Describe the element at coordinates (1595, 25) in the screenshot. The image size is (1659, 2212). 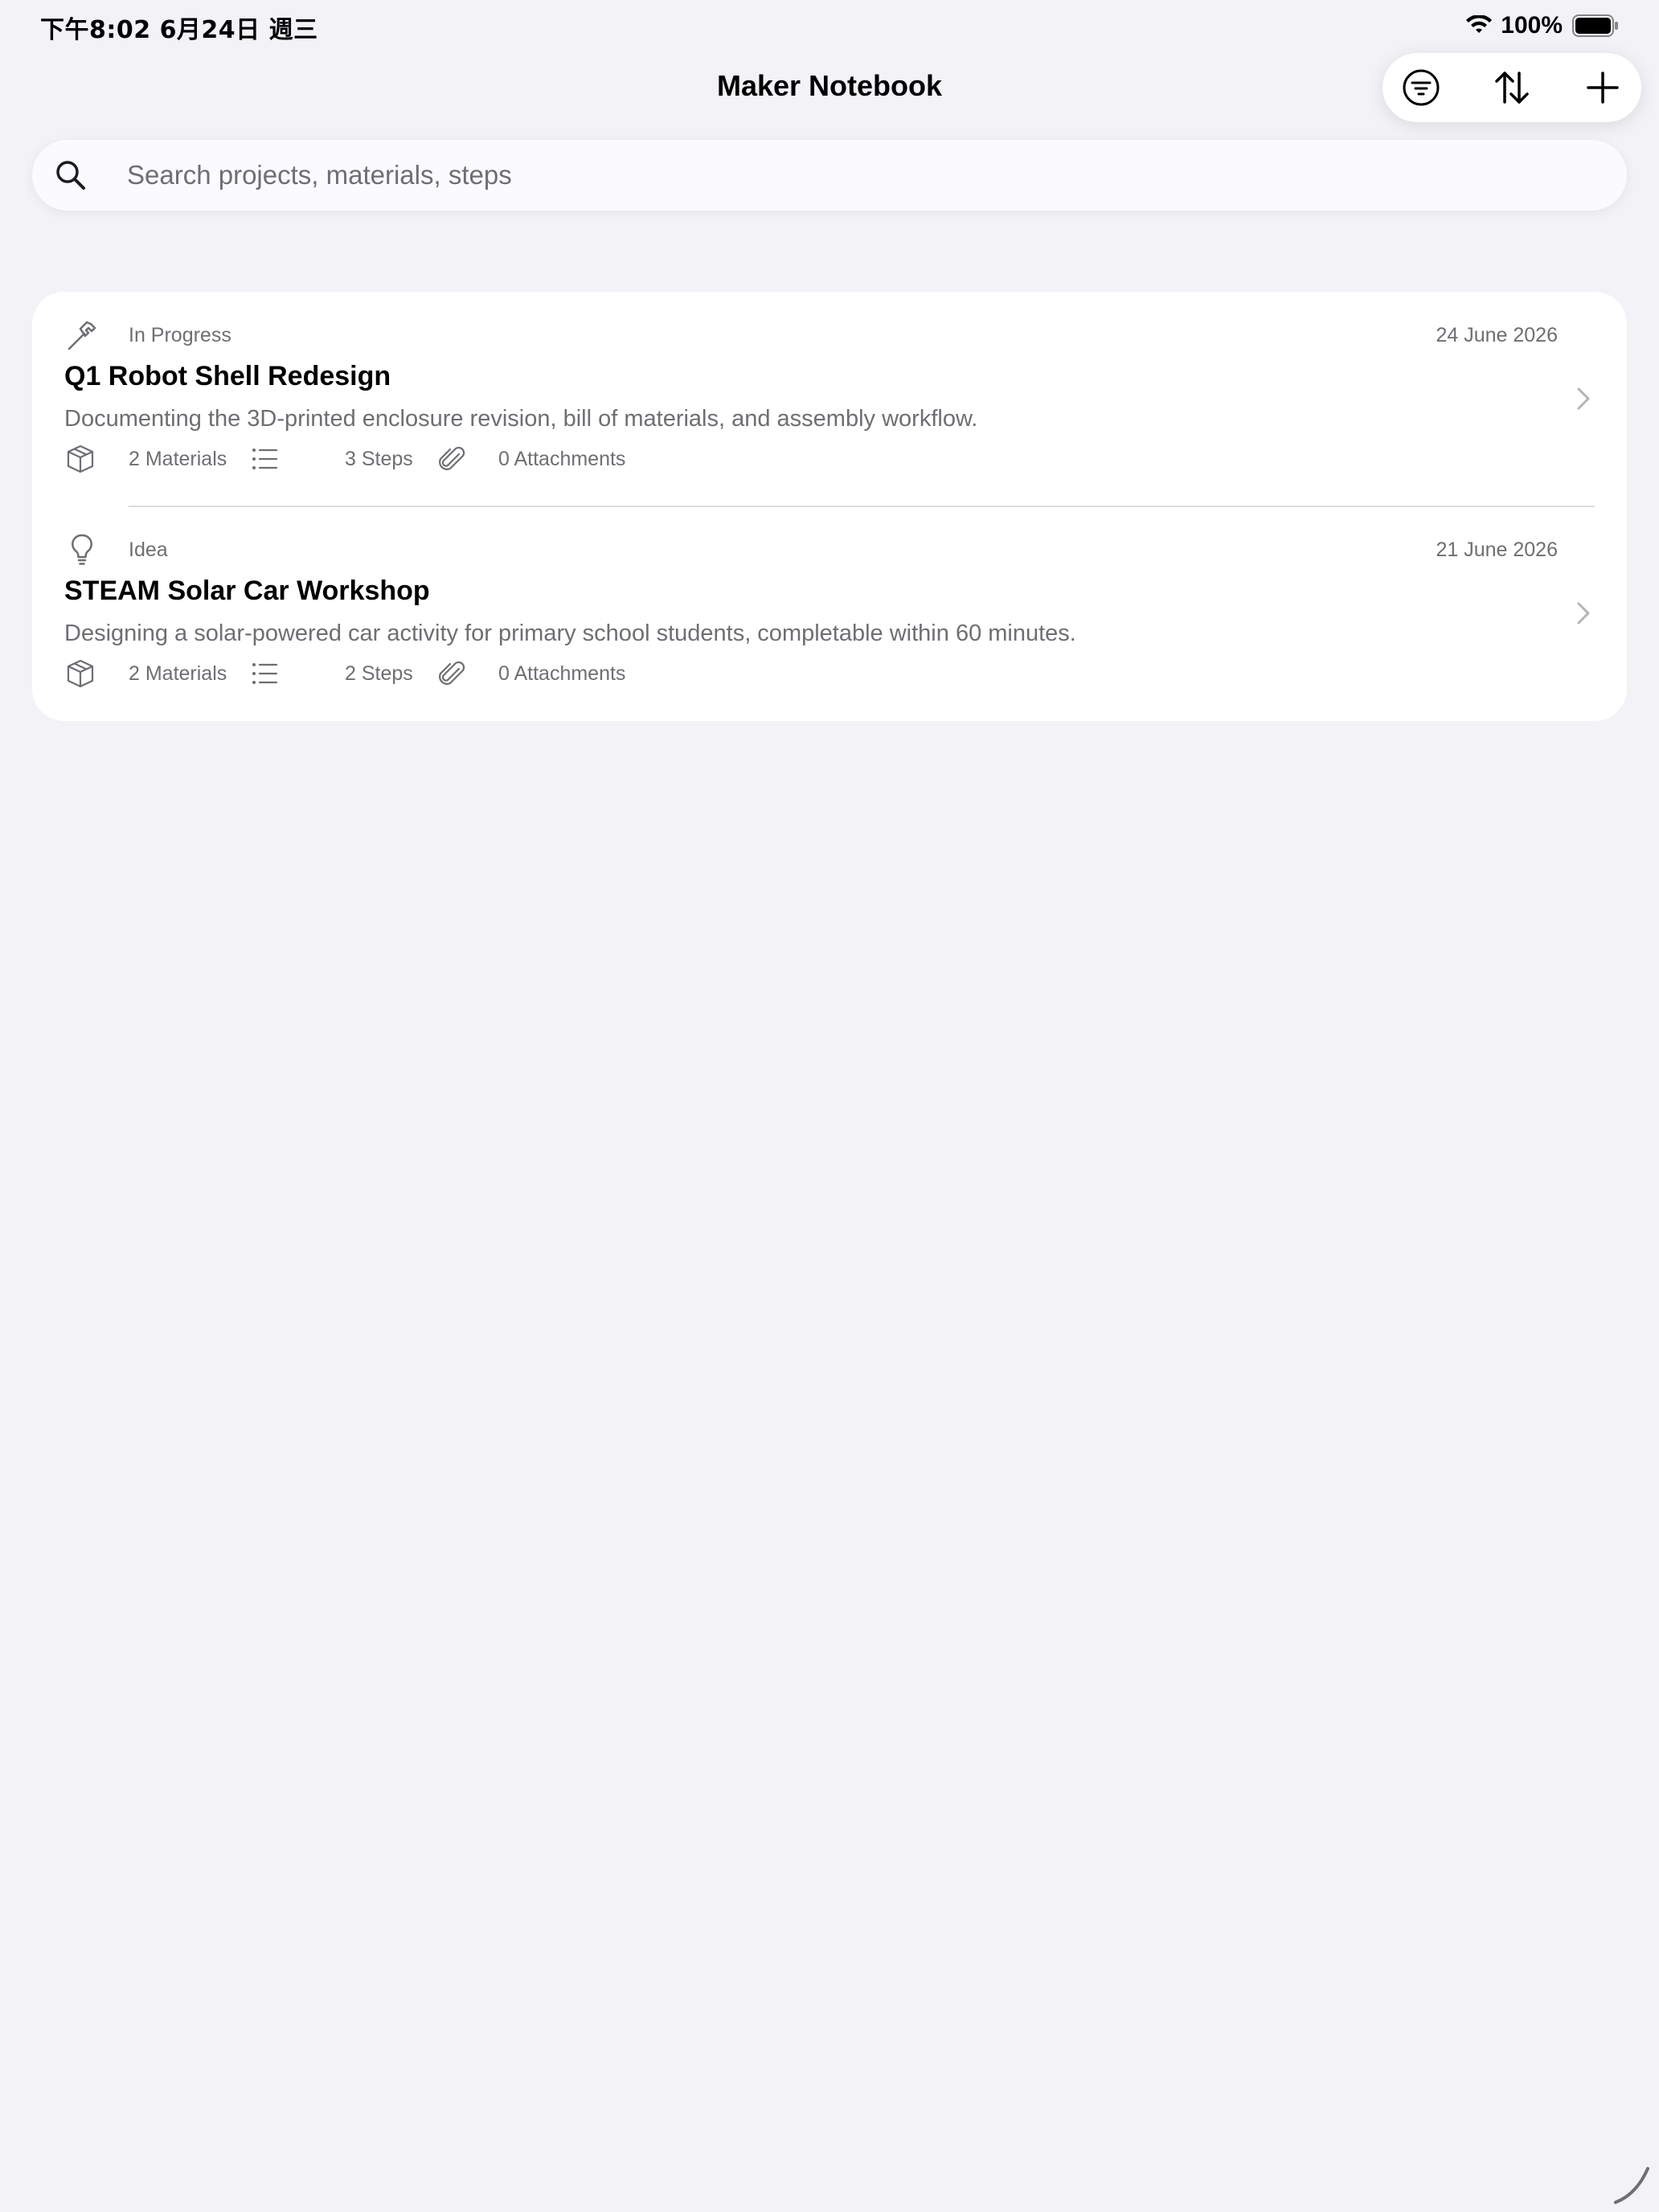
I see `battery-icon` at that location.